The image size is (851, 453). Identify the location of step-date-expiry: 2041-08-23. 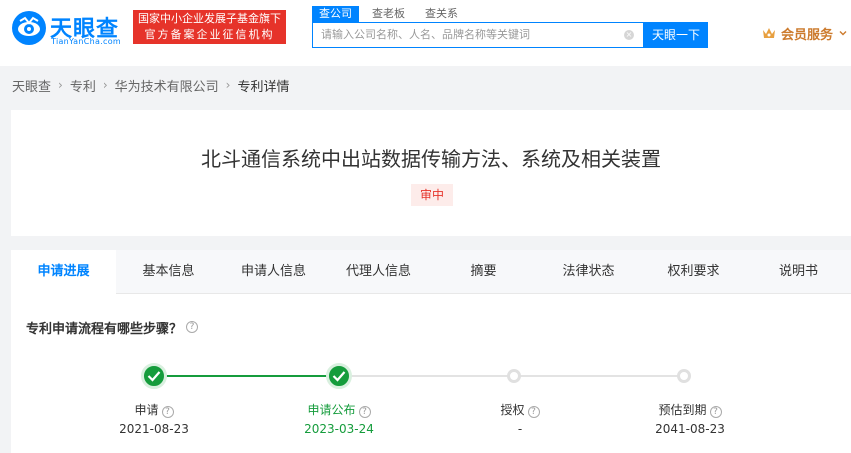
(690, 429).